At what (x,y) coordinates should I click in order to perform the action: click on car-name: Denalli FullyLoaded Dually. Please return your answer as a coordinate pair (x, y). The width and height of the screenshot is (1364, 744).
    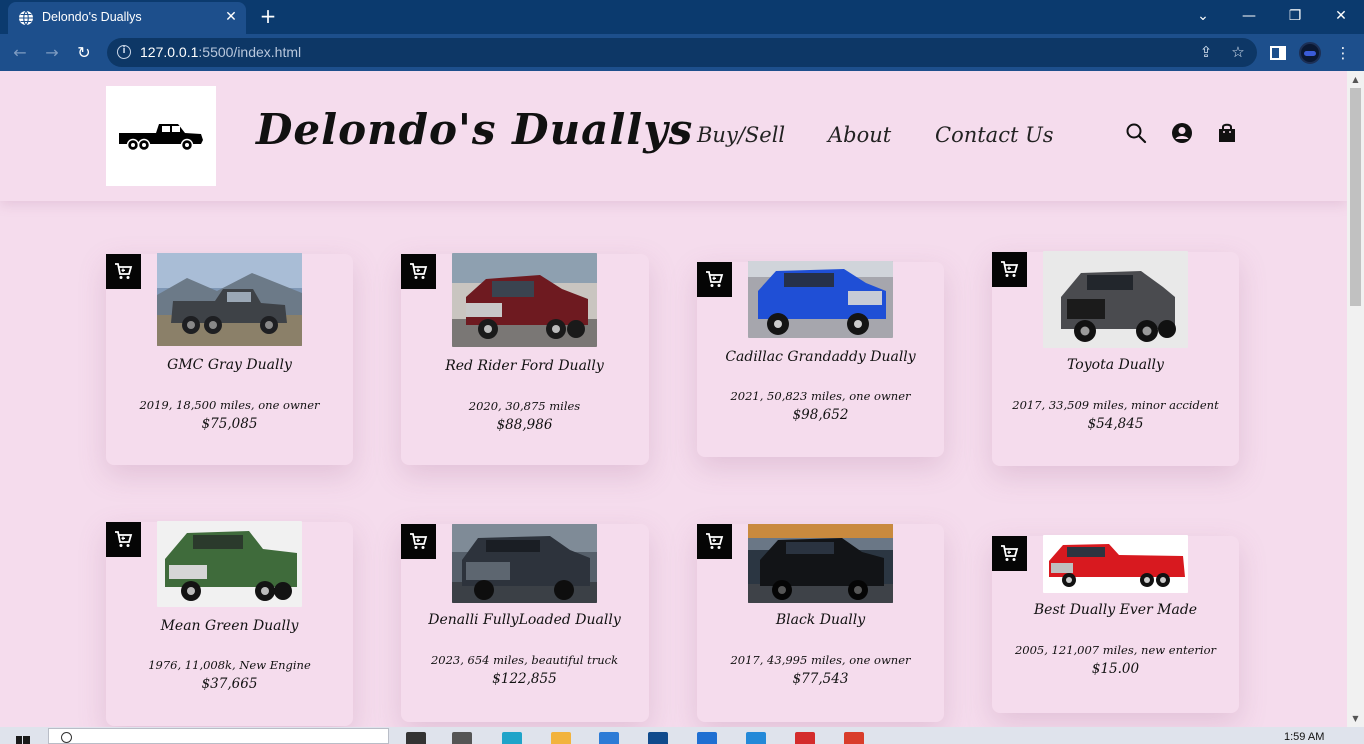
    Looking at the image, I should click on (524, 620).